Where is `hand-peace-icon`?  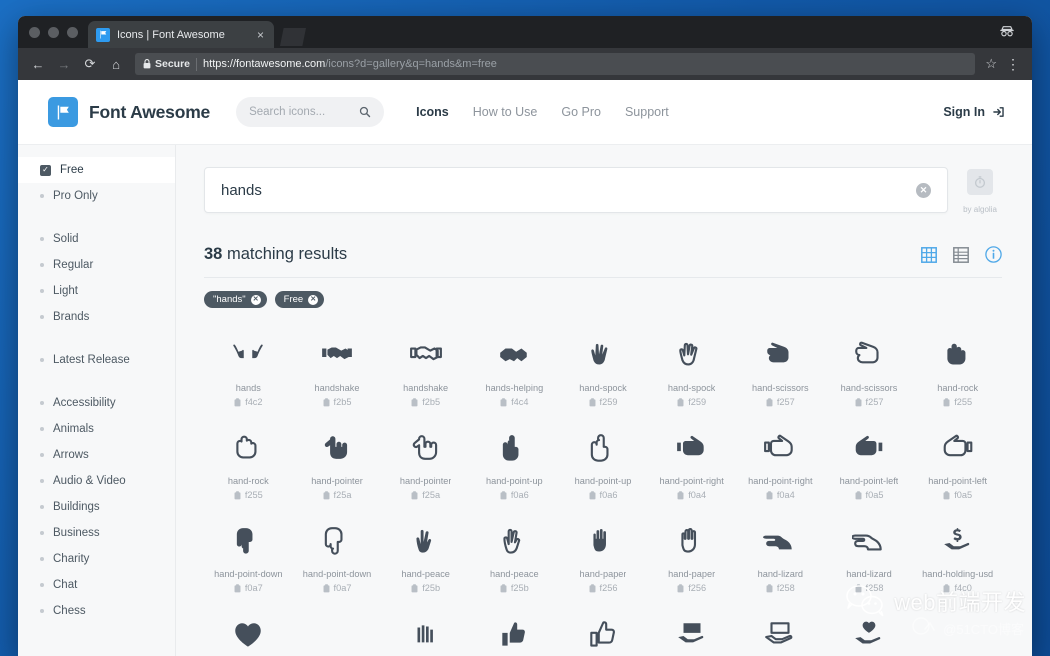 hand-peace-icon is located at coordinates (426, 540).